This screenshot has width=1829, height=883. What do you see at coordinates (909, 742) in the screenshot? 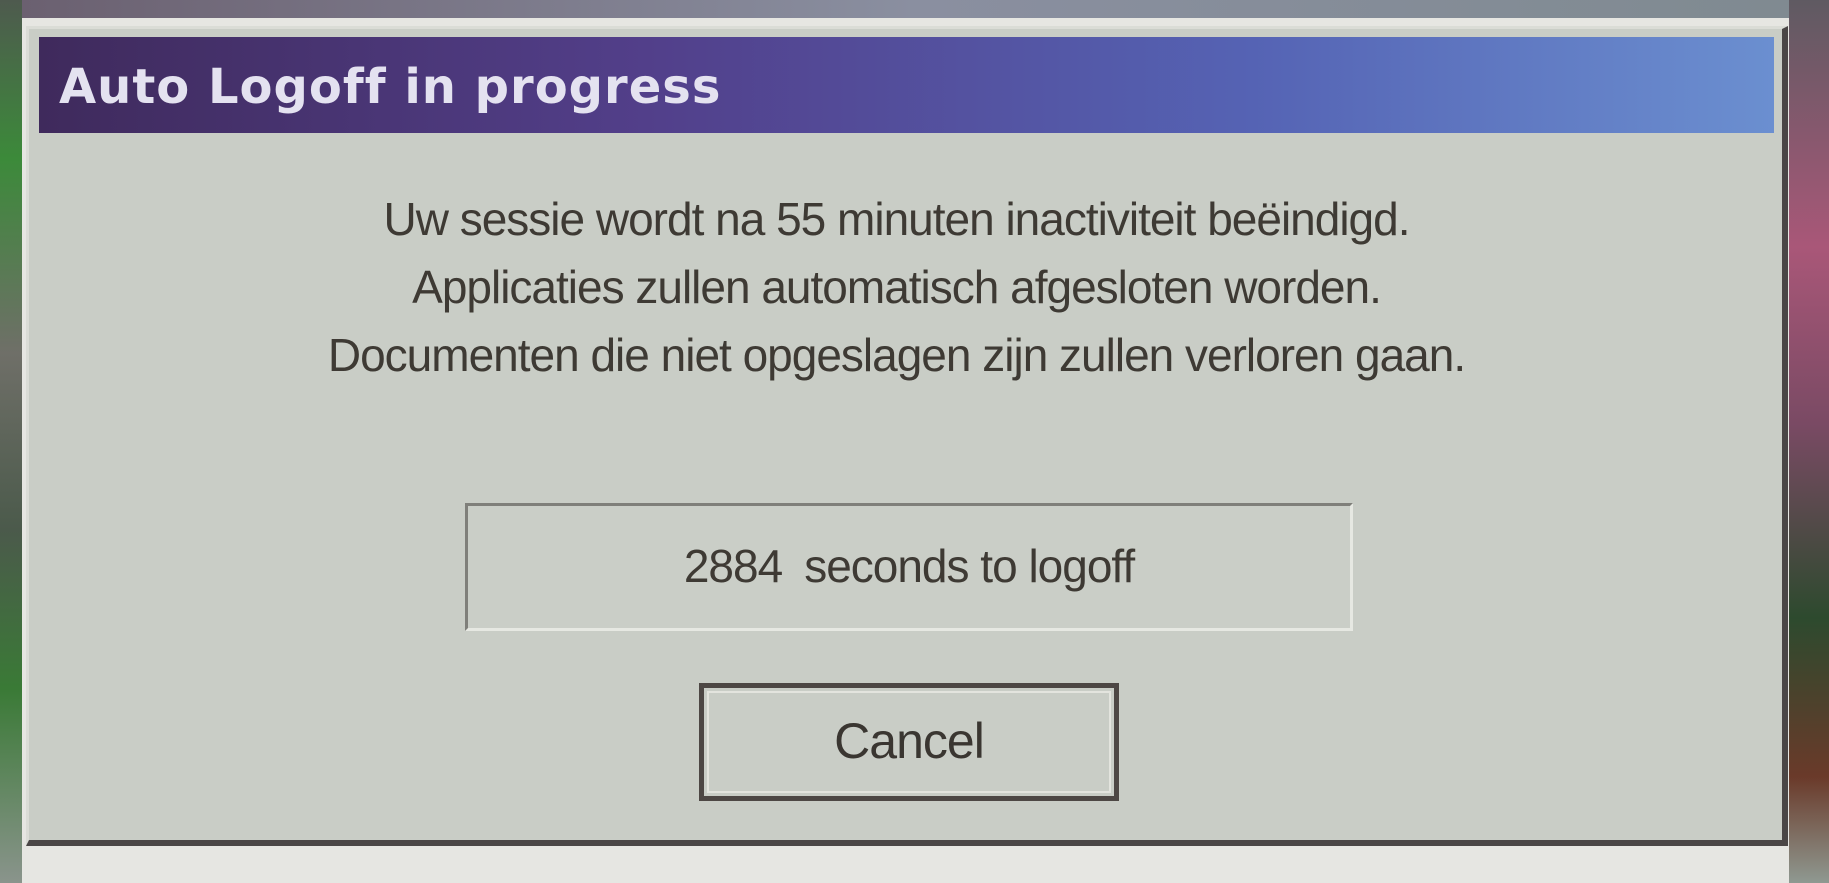
I see `cancel-button: Cancel` at bounding box center [909, 742].